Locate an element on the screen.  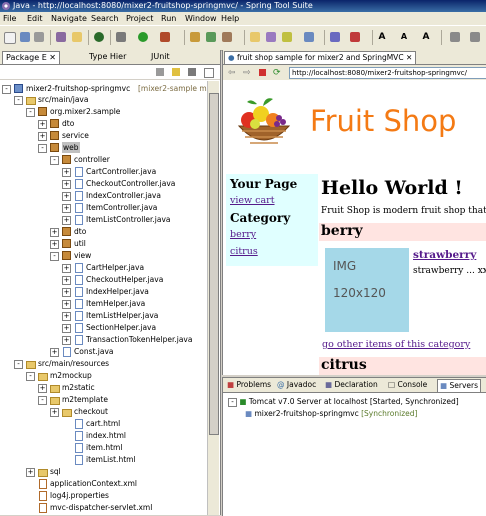
font-icon: A is located at coordinates (426, 37).